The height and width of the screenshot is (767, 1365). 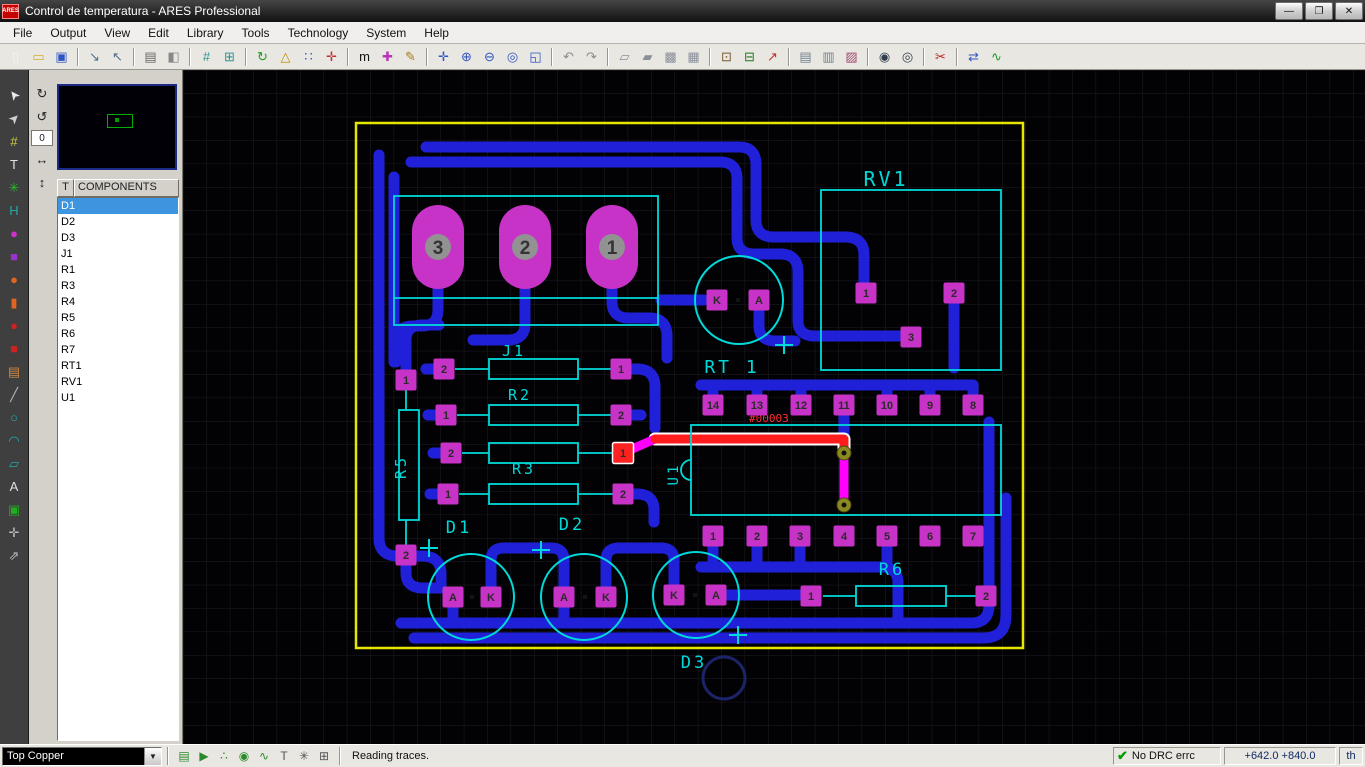 I want to click on redo-icon: ↷, so click(x=591, y=56).